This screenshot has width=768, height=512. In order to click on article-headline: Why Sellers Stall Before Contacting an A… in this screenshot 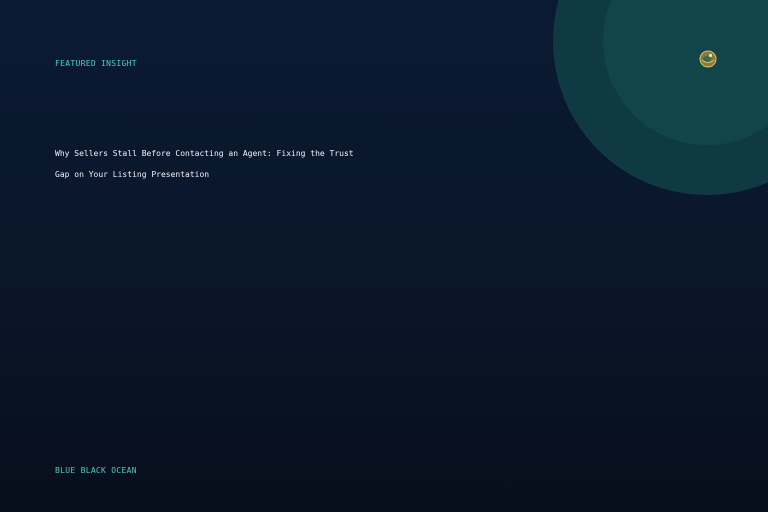, I will do `click(205, 164)`.